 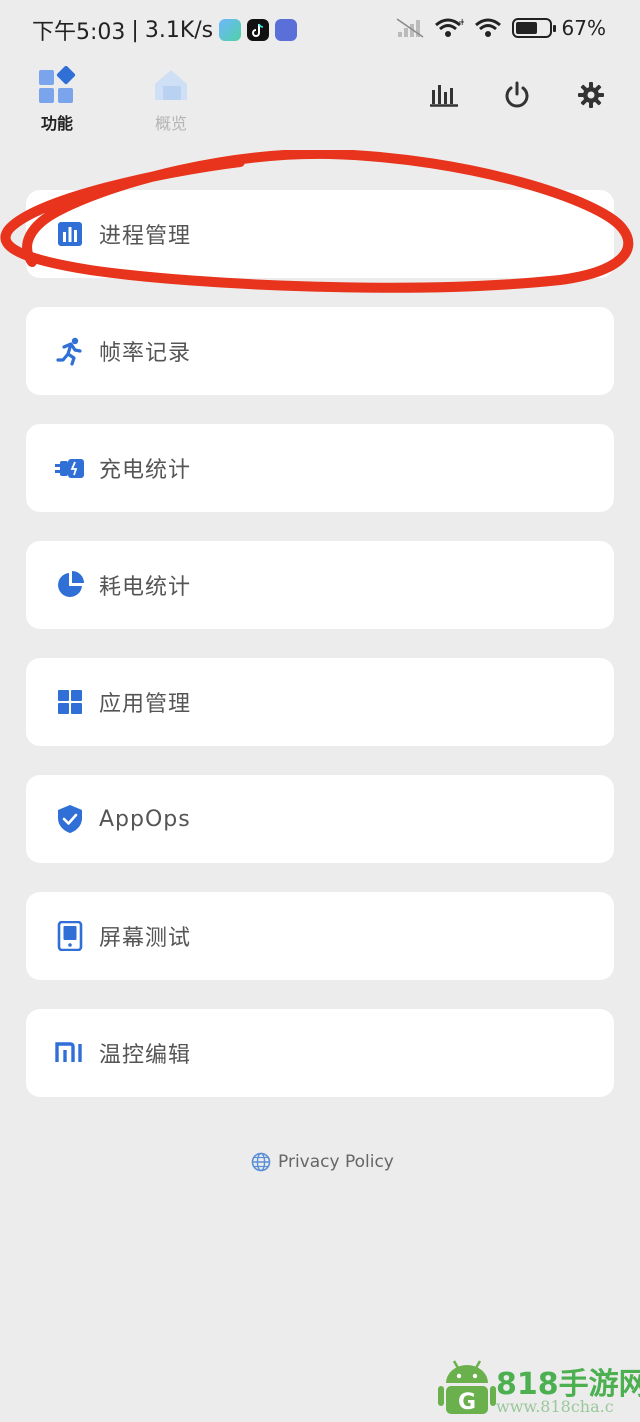 I want to click on menu-item-process-management: 进程管理, so click(x=320, y=234).